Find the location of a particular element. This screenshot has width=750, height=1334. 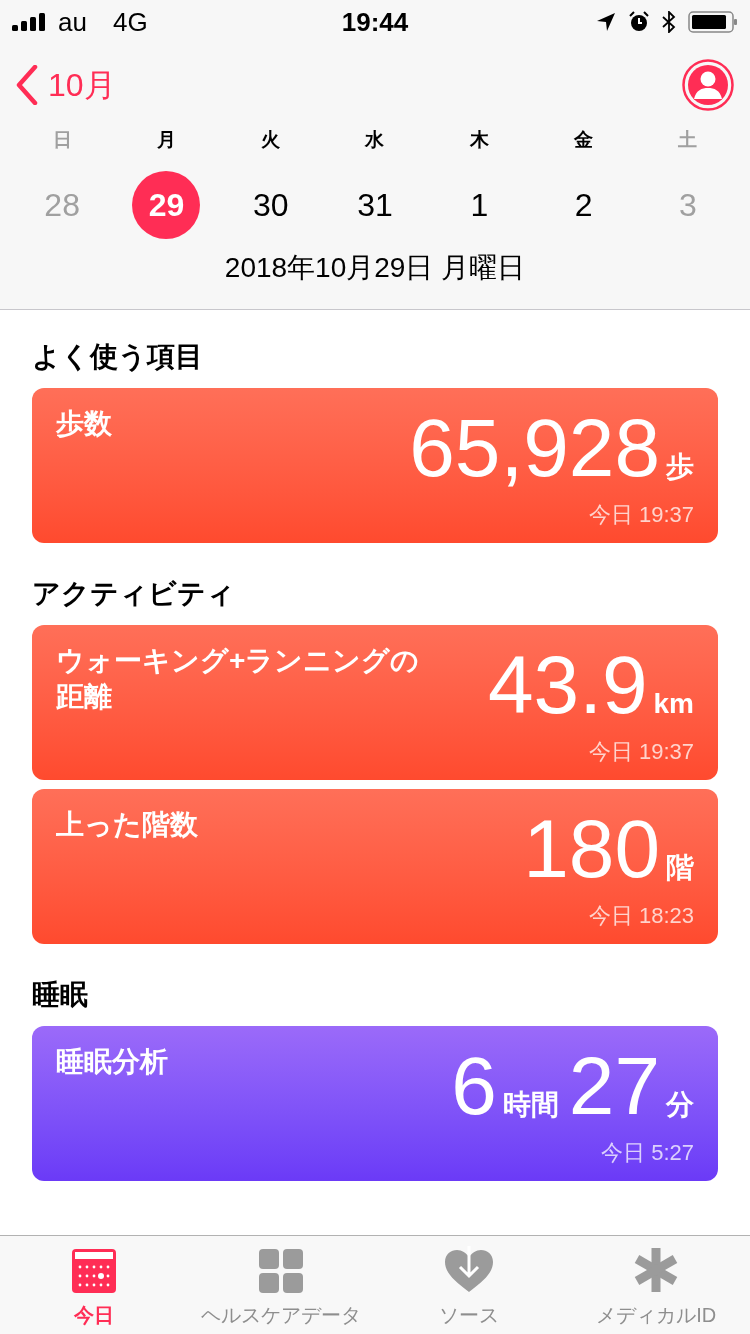

metric-value: 43.9 is located at coordinates (567, 684).